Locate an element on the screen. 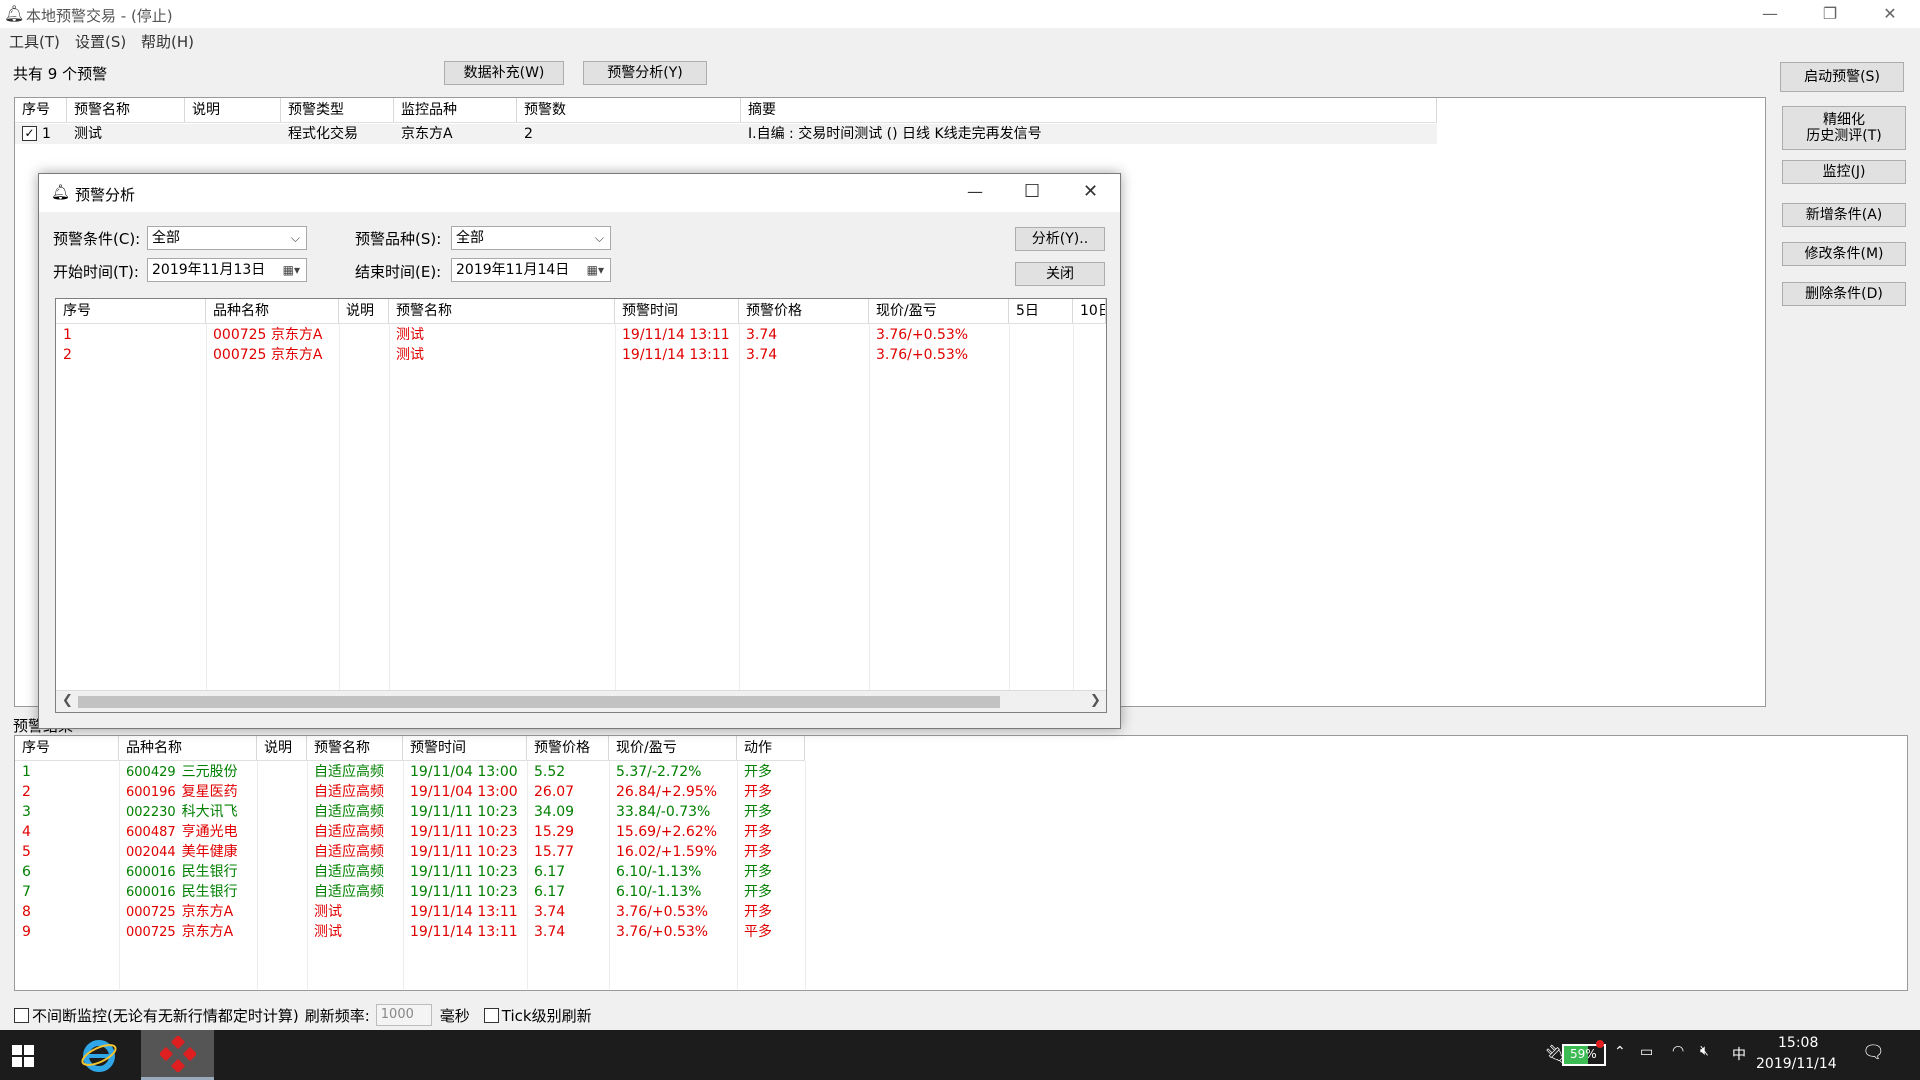  end-time-label: 结束时间(E): is located at coordinates (398, 272).